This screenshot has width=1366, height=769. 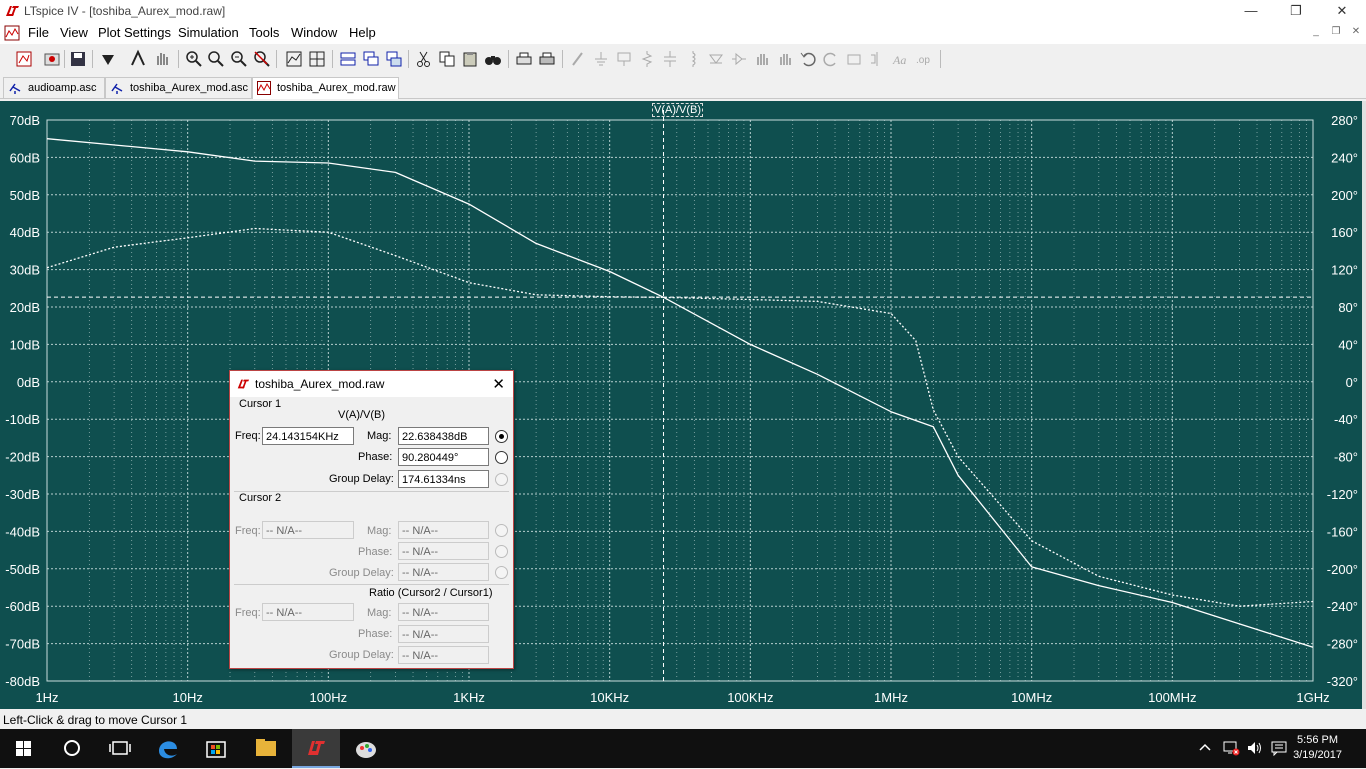 What do you see at coordinates (178, 59) in the screenshot?
I see `toolbar-separator` at bounding box center [178, 59].